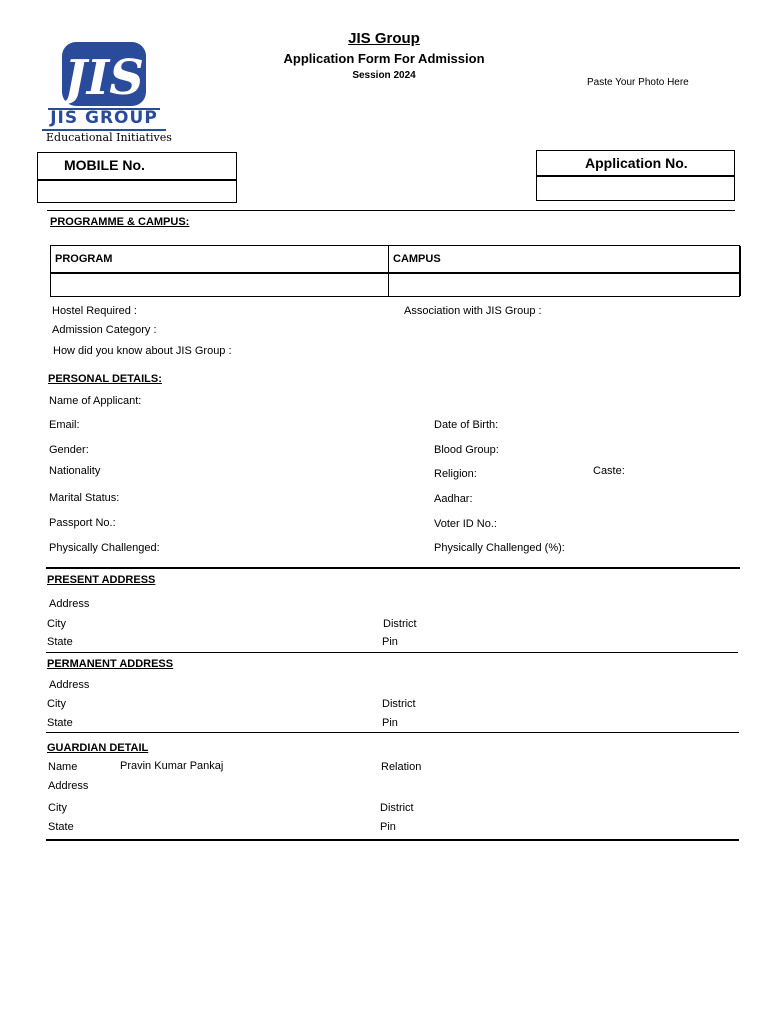 The image size is (768, 1024). I want to click on aadhar-label: Aadhar:, so click(453, 499).